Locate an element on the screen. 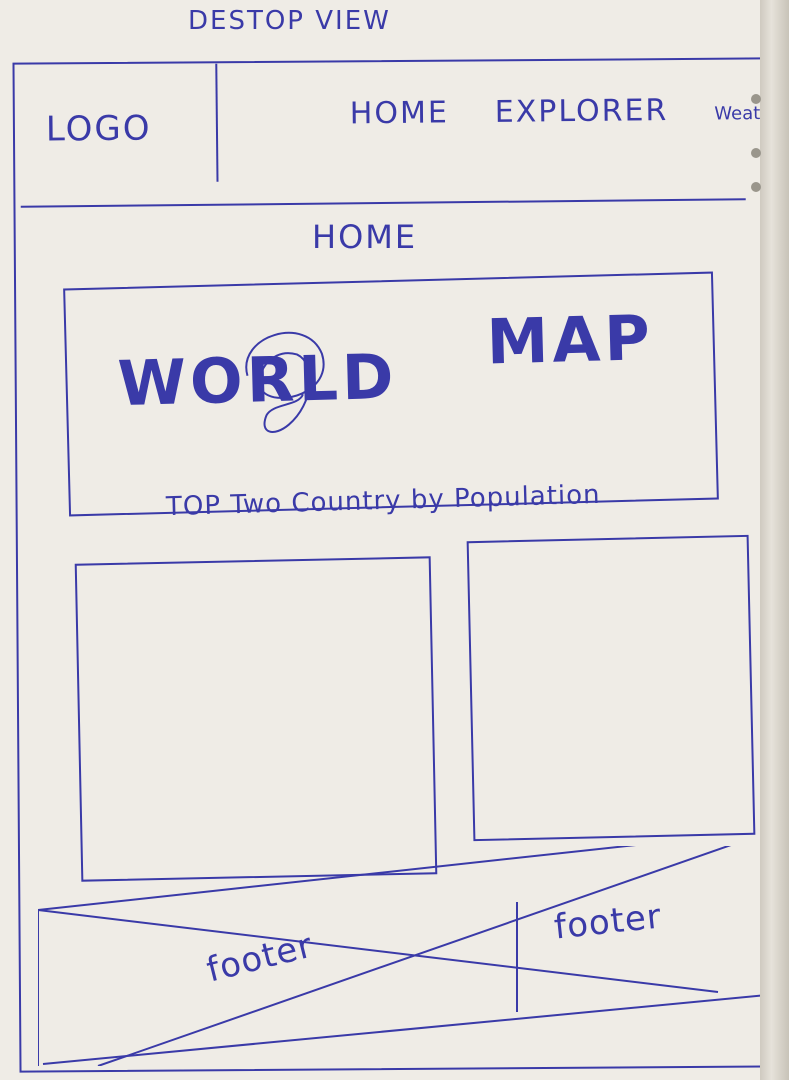 This screenshot has width=789, height=1080. nav-item-home: HOME is located at coordinates (399, 113).